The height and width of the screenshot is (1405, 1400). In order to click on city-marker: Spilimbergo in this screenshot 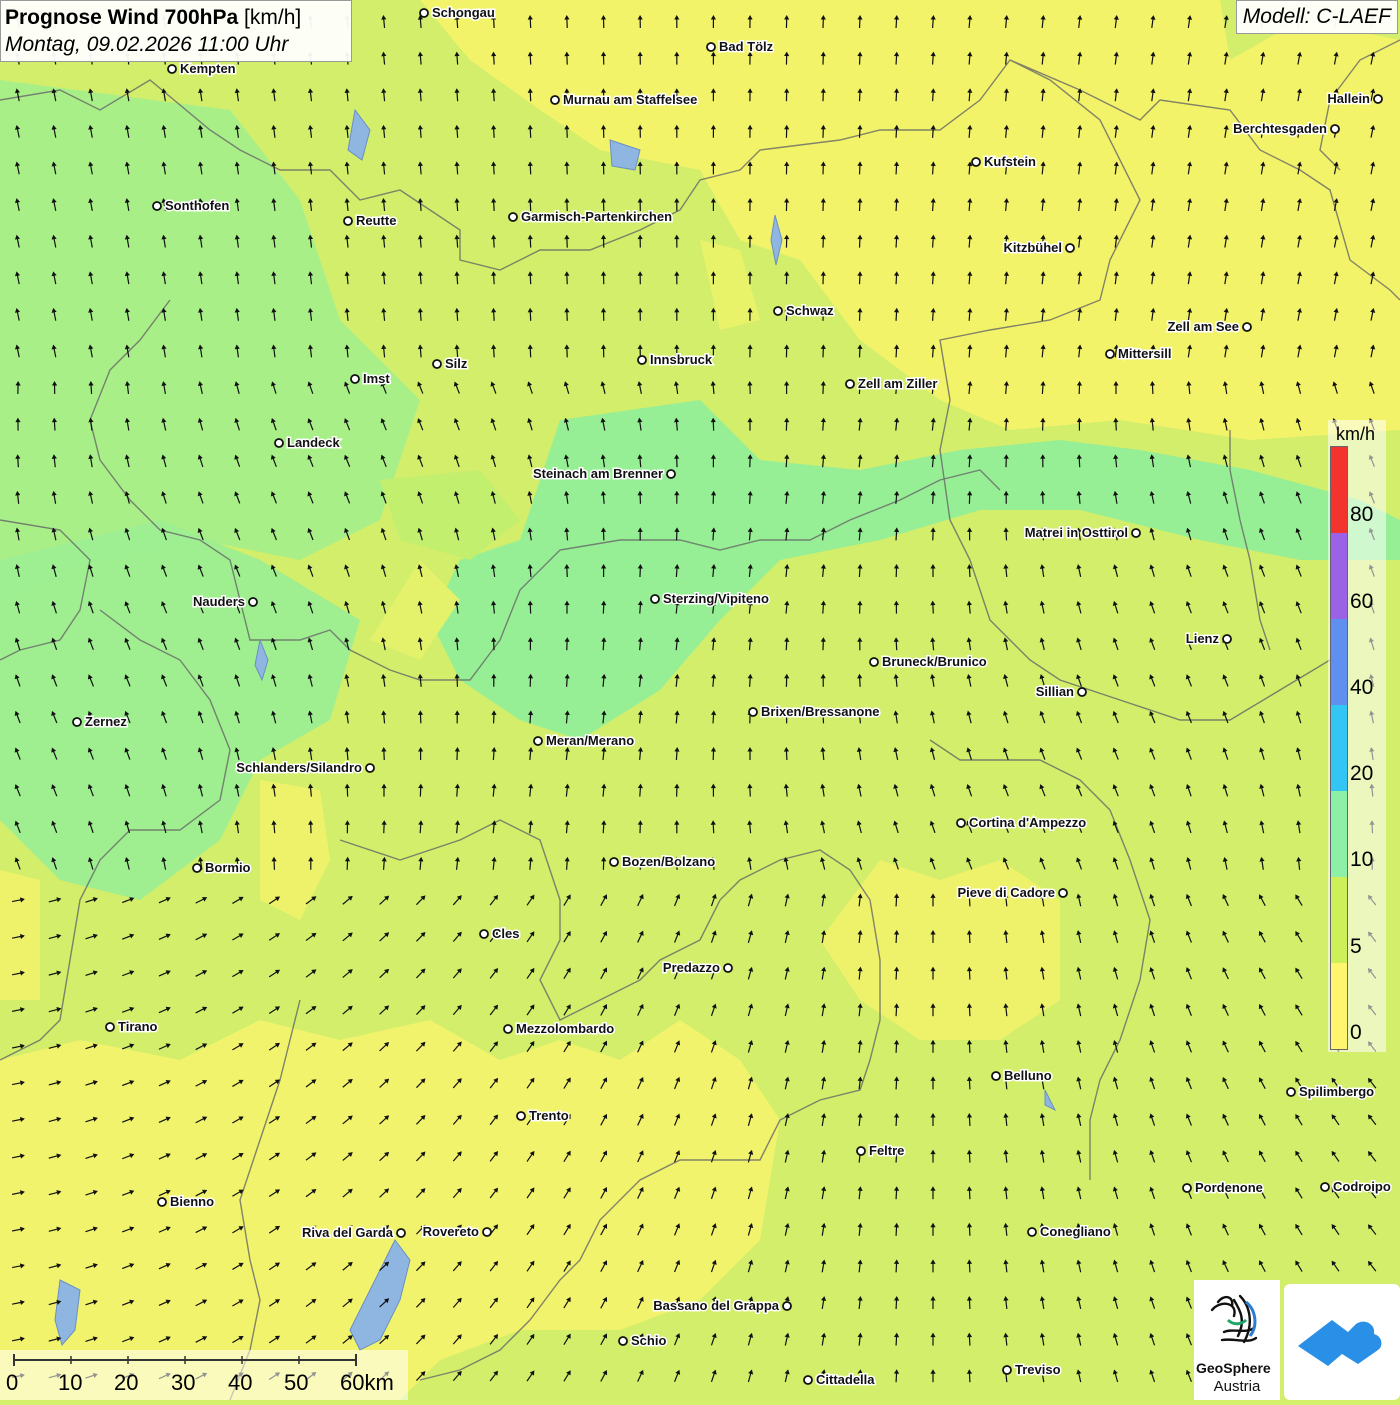, I will do `click(1330, 1091)`.